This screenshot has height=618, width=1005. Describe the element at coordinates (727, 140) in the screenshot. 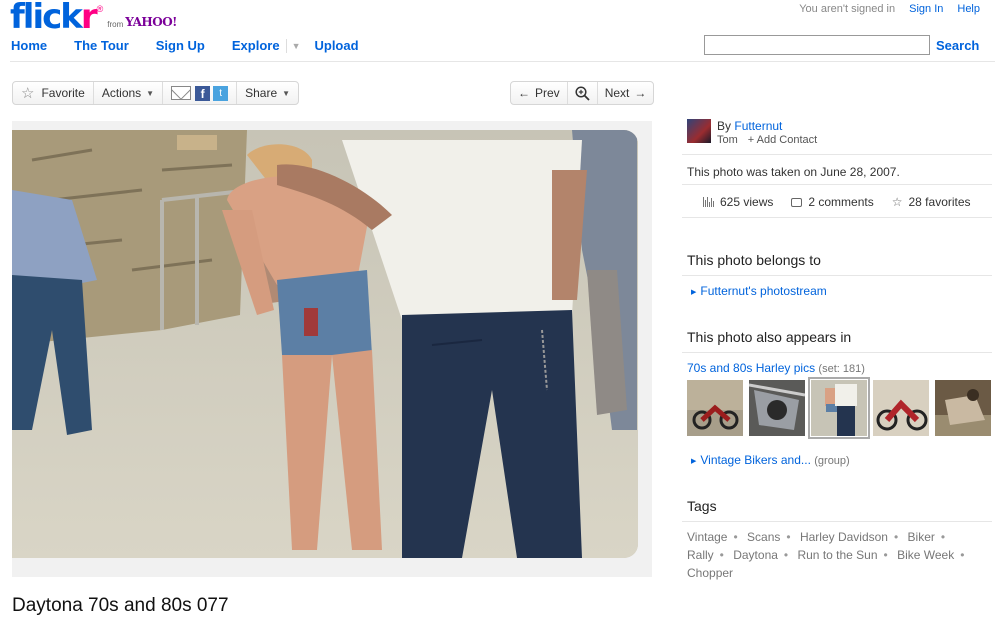

I see `owner-real-name: Tom` at that location.